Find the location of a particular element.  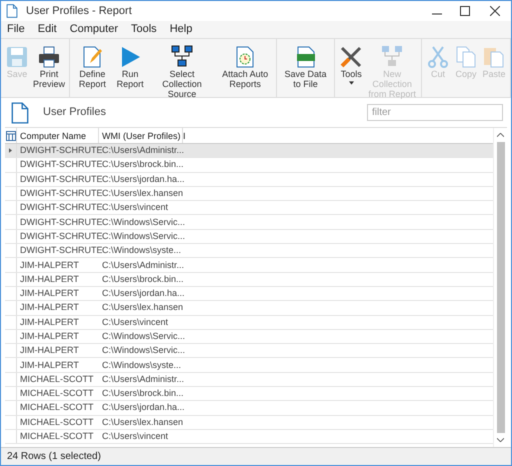

menu-item: Edit is located at coordinates (47, 29).